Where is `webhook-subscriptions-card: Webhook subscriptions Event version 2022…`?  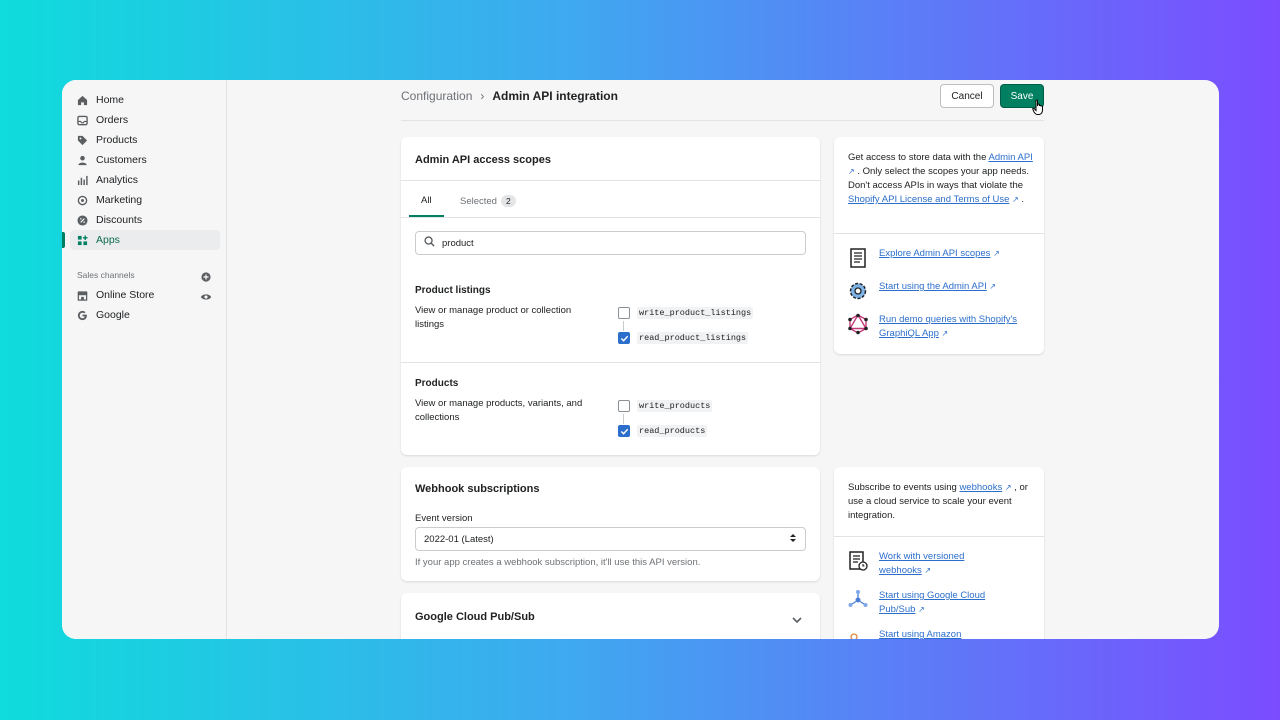
webhook-subscriptions-card: Webhook subscriptions Event version 2022… is located at coordinates (610, 524).